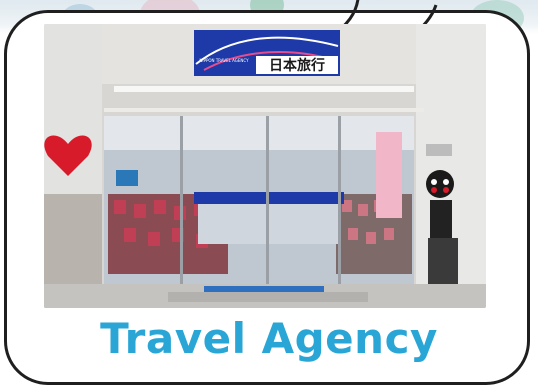 Image resolution: width=538 pixels, height=389 pixels. What do you see at coordinates (224, 60) in the screenshot?
I see `sign-small-text: NIPPON TRAVEL AGENCY` at bounding box center [224, 60].